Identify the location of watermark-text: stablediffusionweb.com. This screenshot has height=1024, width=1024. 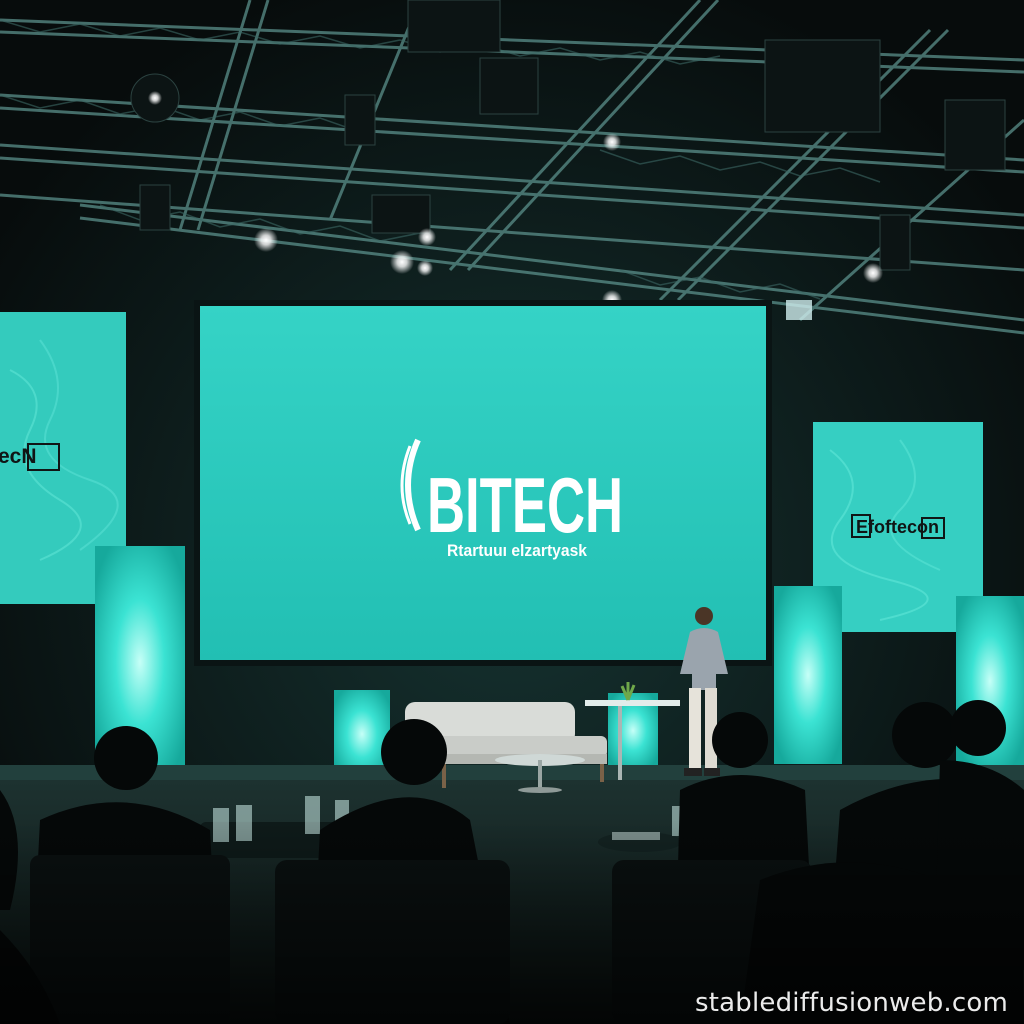
(851, 1003).